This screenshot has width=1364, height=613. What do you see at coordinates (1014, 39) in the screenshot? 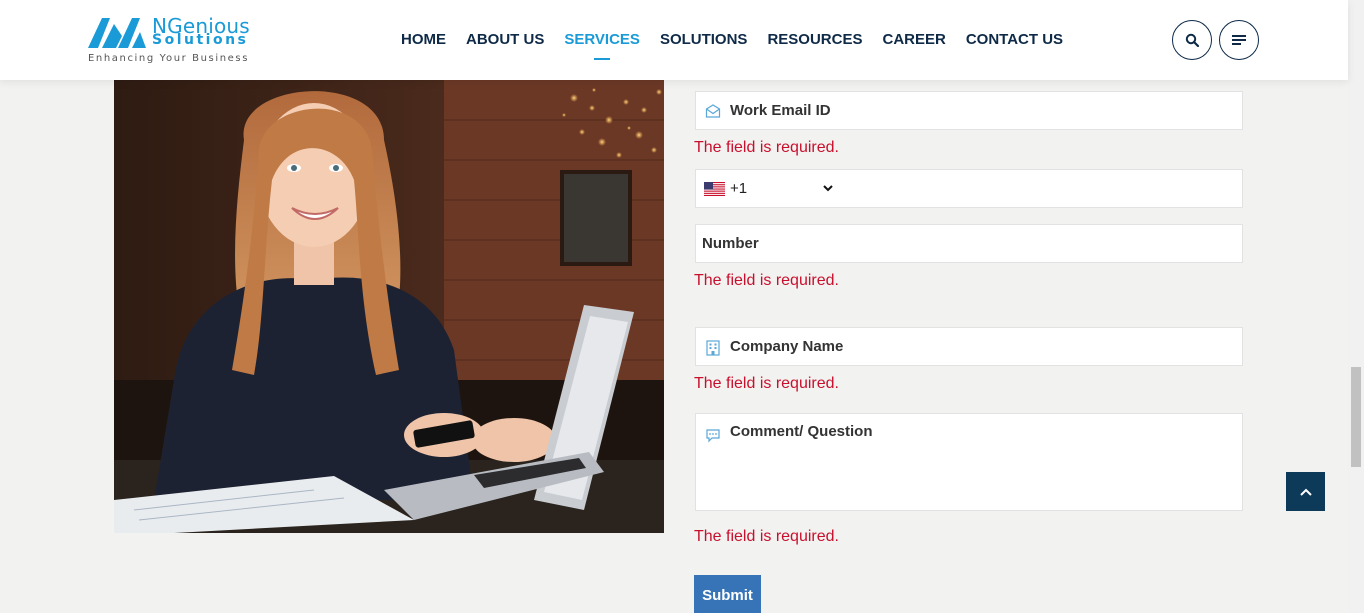
I see `nav-contact-us: CONTACT US` at bounding box center [1014, 39].